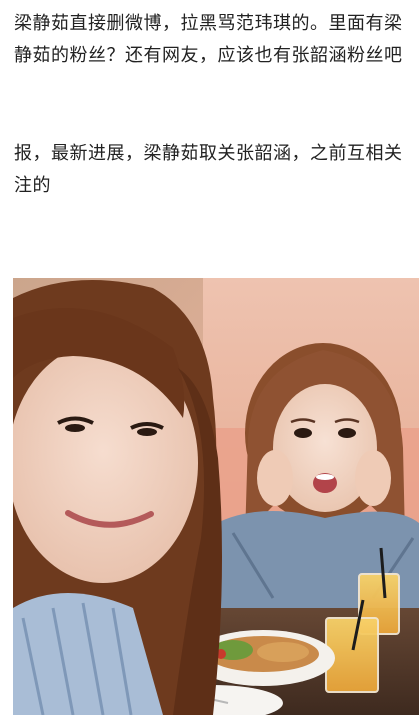 Image resolution: width=419 pixels, height=715 pixels. Describe the element at coordinates (208, 169) in the screenshot. I see `post-text-paragraph-2: 报，最新进展，梁静茹取关张韶涵，之前互相关注的` at that location.